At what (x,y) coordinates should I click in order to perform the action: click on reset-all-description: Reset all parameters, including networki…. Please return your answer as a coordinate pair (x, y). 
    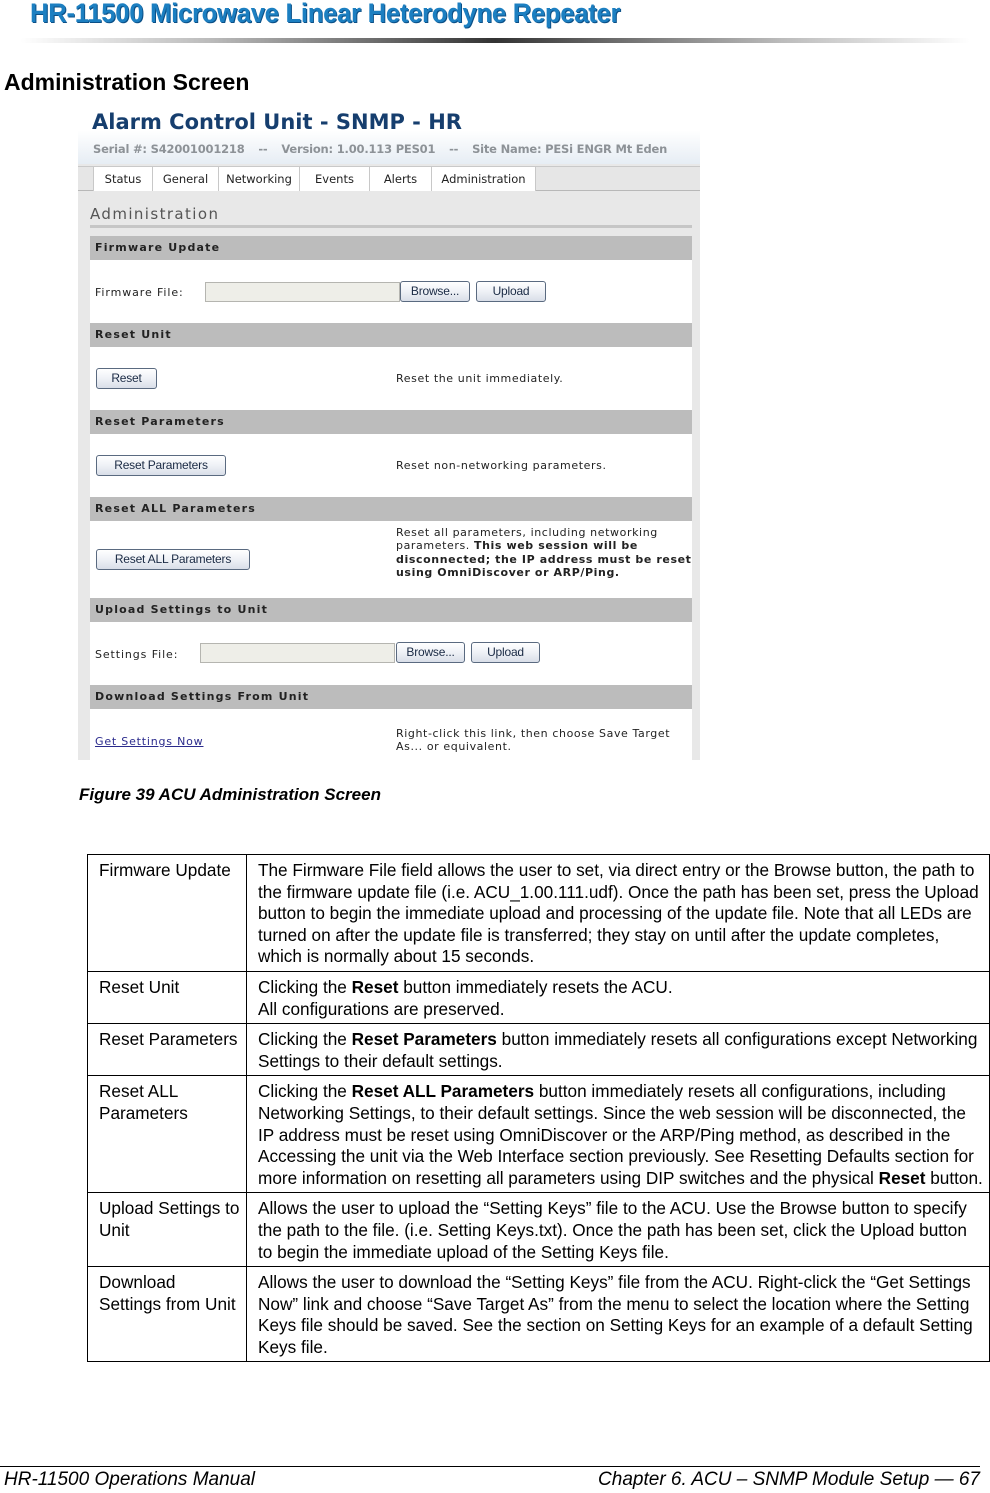
    Looking at the image, I should click on (544, 552).